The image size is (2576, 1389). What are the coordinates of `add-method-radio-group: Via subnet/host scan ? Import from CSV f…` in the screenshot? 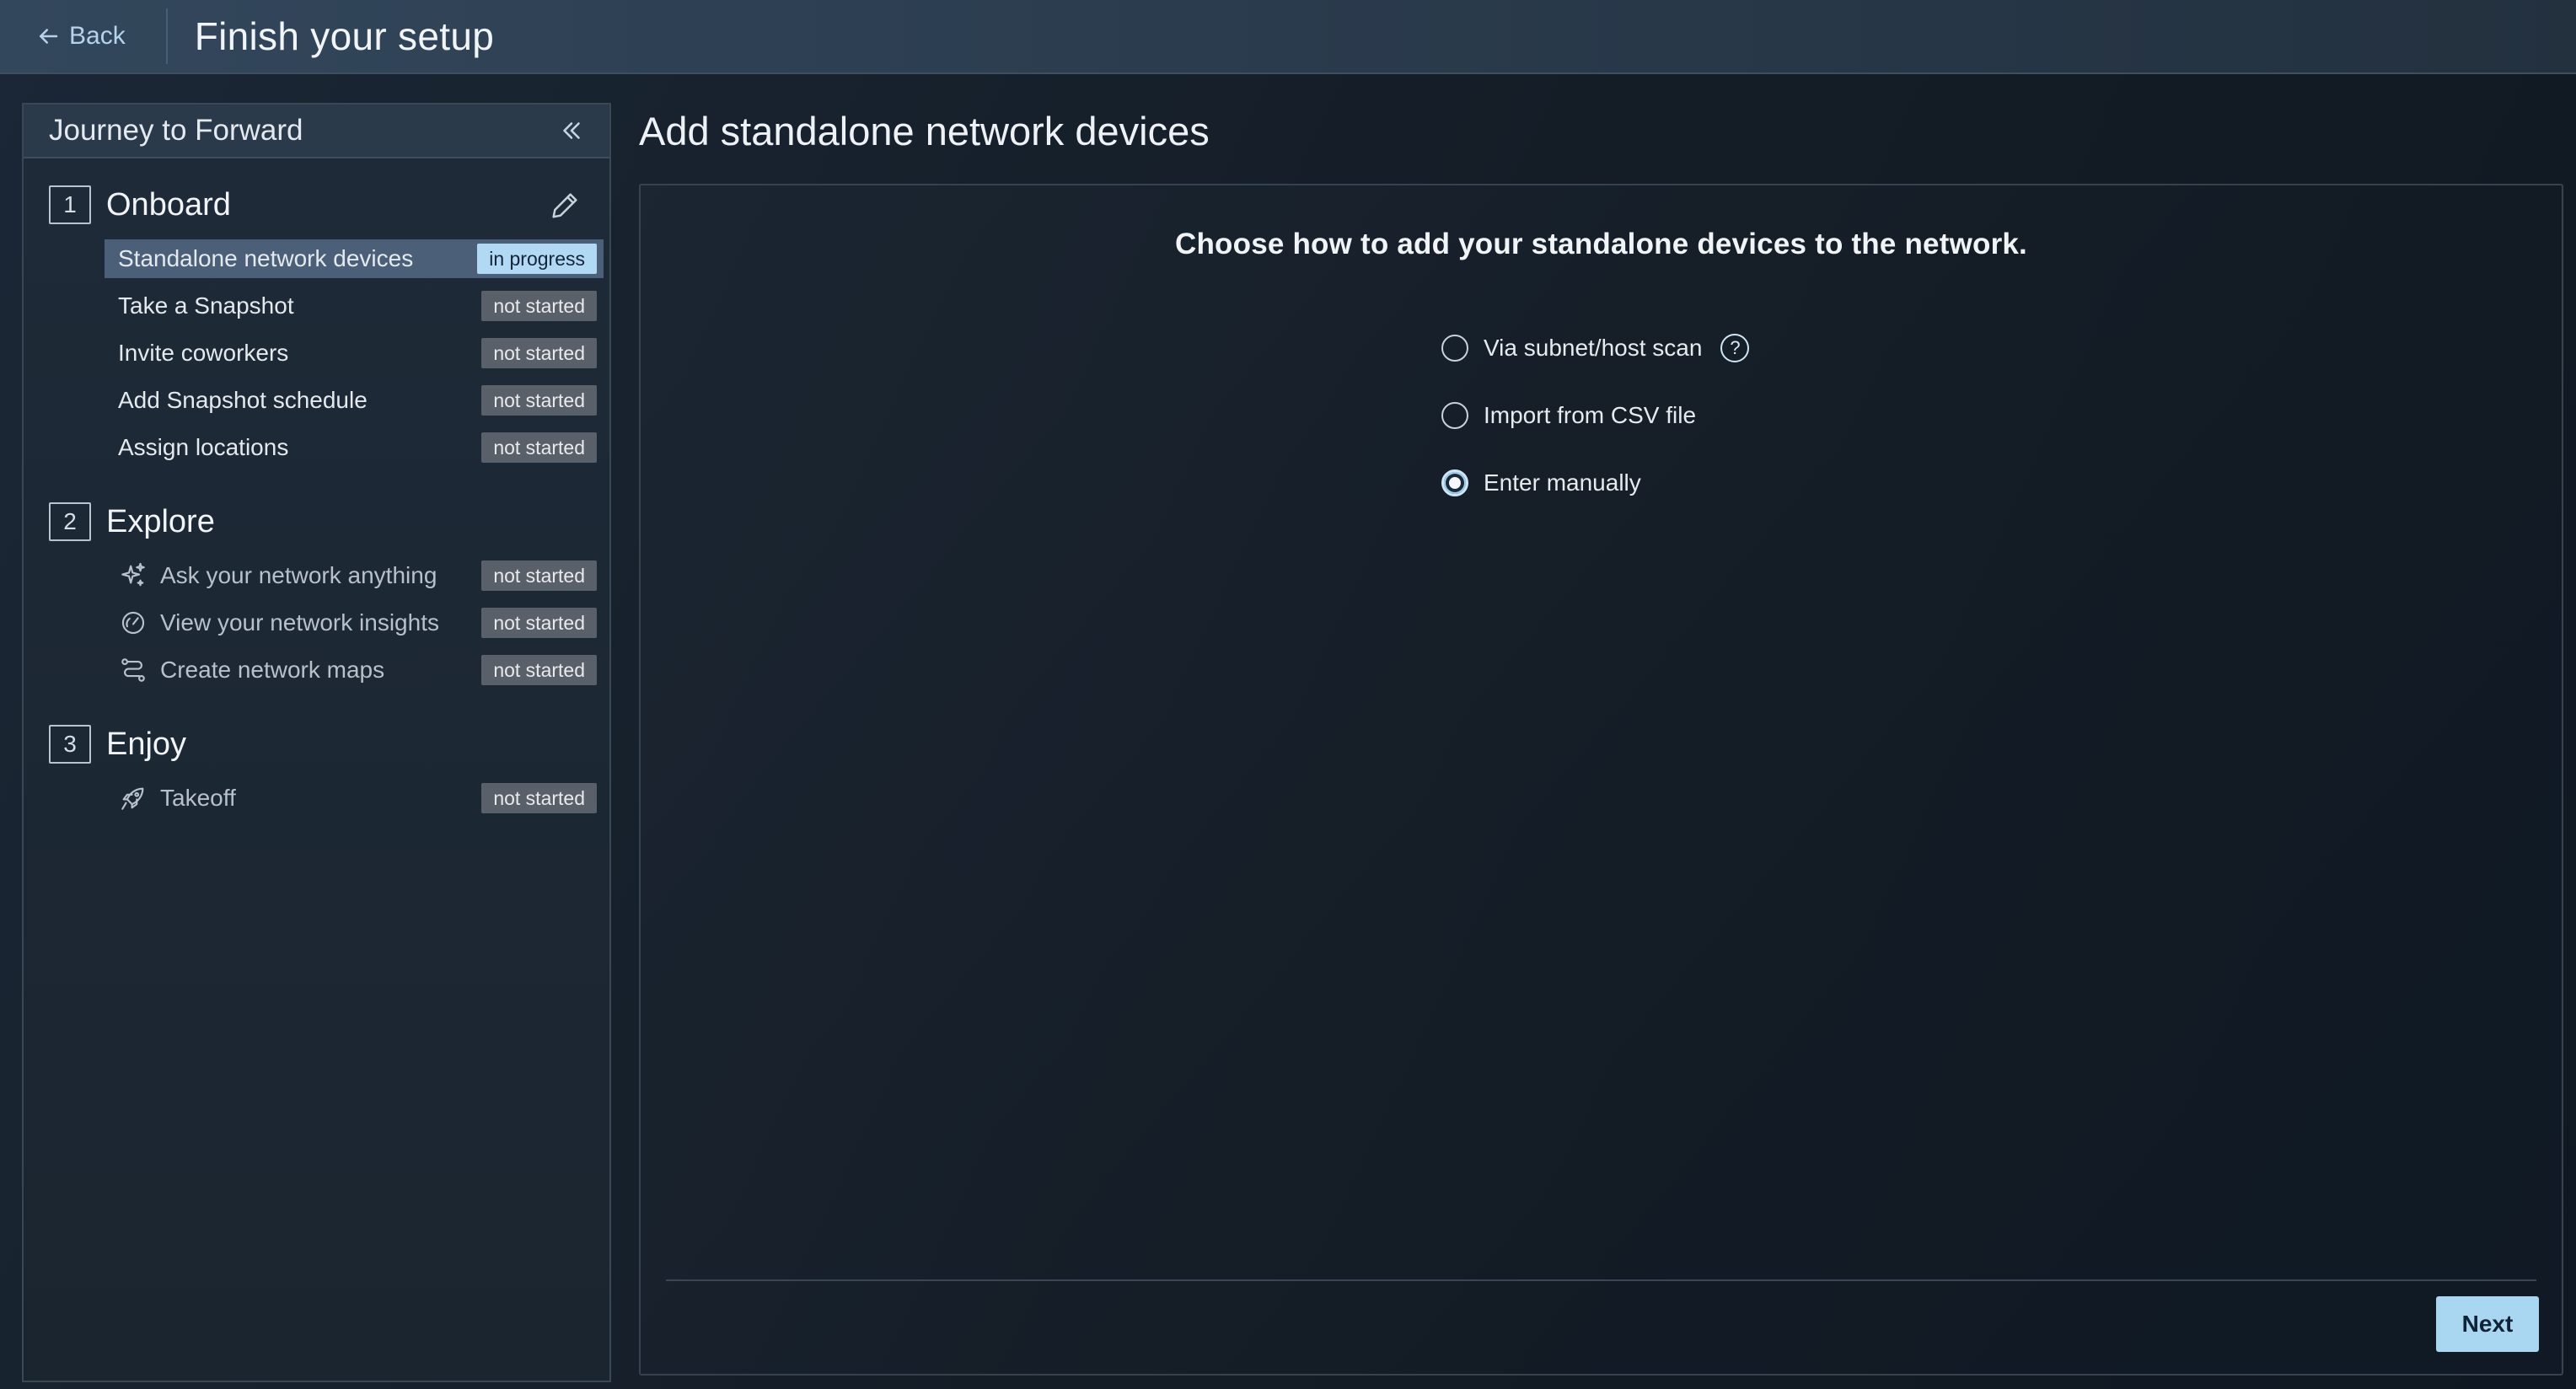 It's located at (1595, 428).